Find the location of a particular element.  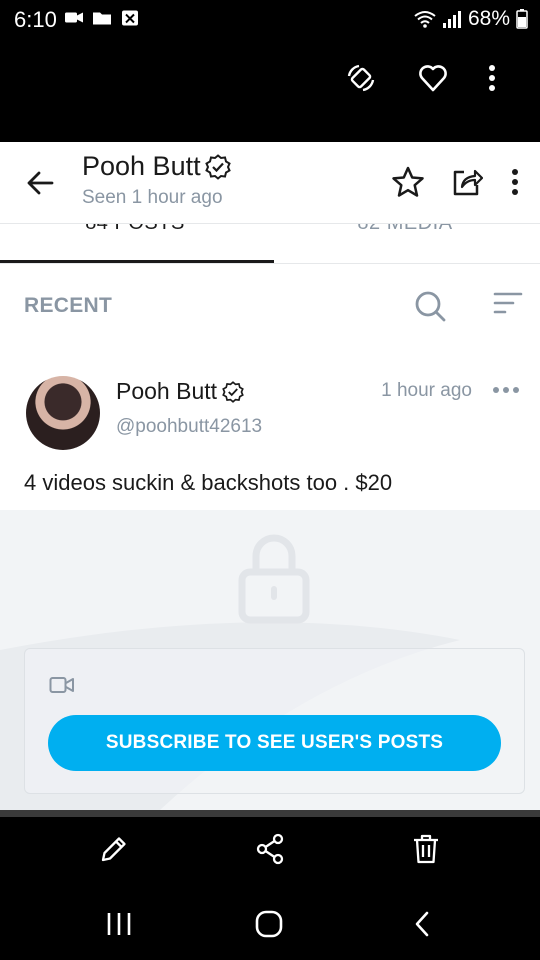

tab-posts: 84 POSTS is located at coordinates (135, 229).